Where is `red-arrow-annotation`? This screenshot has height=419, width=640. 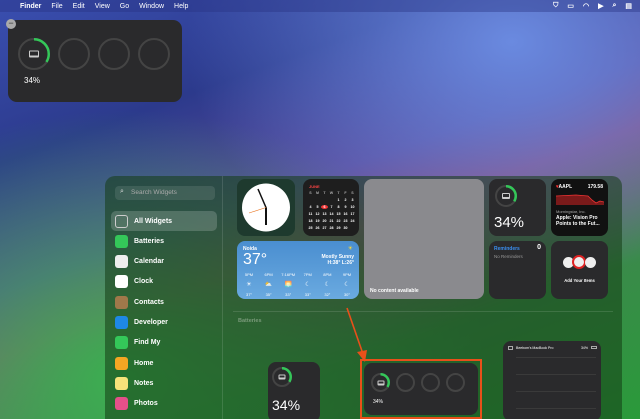 red-arrow-annotation is located at coordinates (356, 334).